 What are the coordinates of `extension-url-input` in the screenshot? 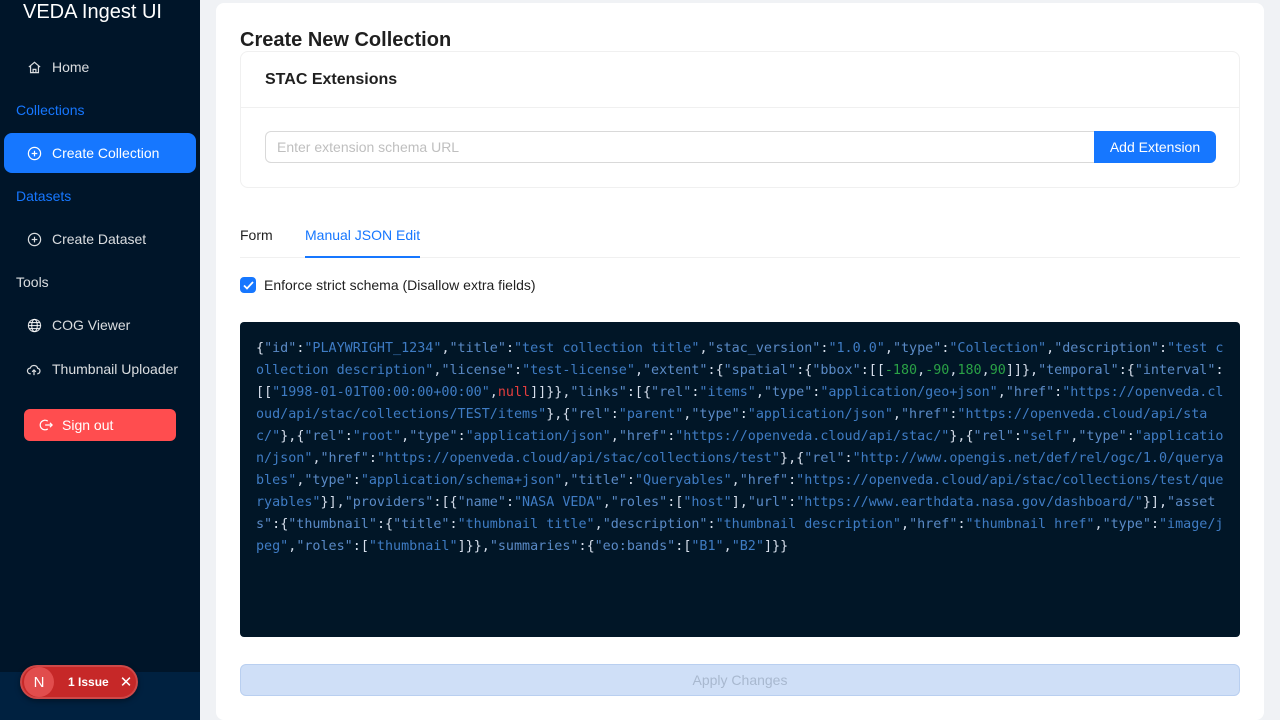 It's located at (680, 147).